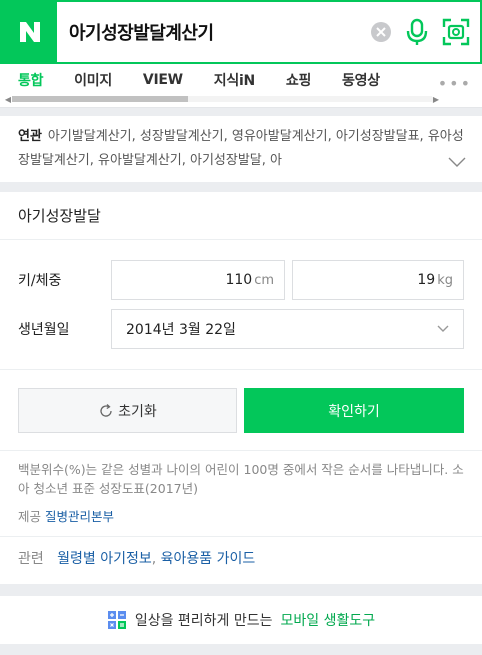 The image size is (482, 655). Describe the element at coordinates (106, 410) in the screenshot. I see `refresh-icon` at that location.